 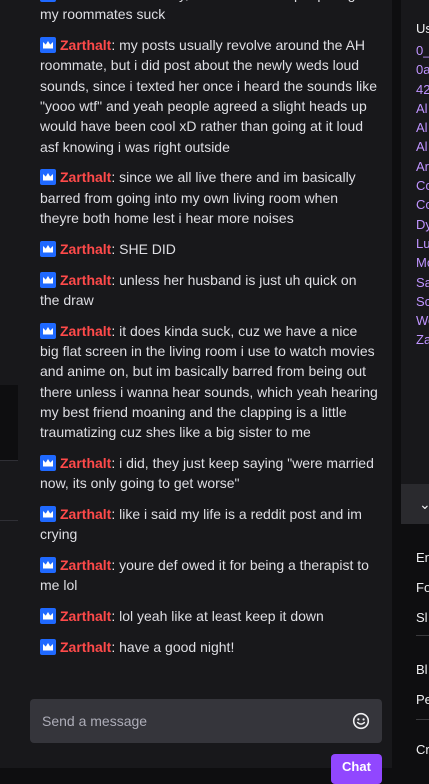 I want to click on viewer-list-panel: Us 0_0a42AlAlAlArCoCoDyLuMoSaScWeZa, so click(x=415, y=242).